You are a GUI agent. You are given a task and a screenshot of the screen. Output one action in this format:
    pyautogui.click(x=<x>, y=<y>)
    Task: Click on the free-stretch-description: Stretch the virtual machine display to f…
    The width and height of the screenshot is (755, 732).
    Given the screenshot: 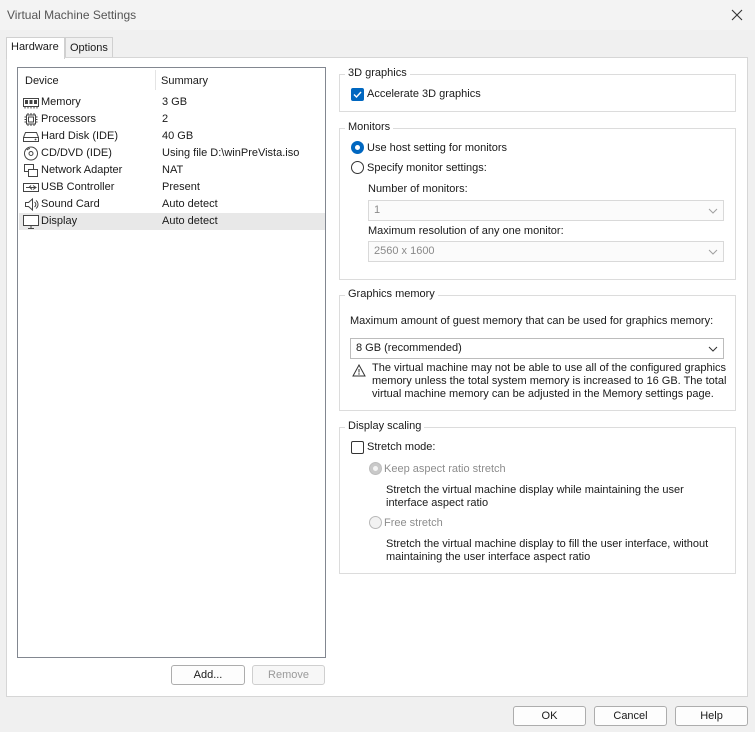 What is the action you would take?
    pyautogui.click(x=547, y=550)
    